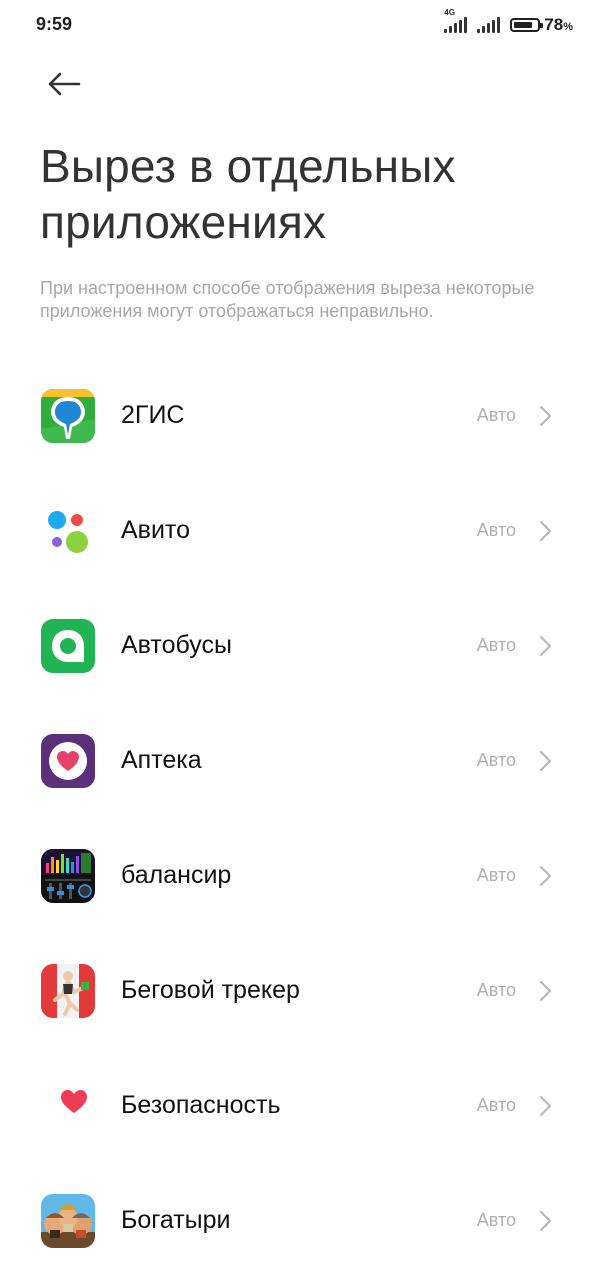 Image resolution: width=591 pixels, height=1280 pixels. I want to click on list-item: Аптека Авто, so click(295, 760).